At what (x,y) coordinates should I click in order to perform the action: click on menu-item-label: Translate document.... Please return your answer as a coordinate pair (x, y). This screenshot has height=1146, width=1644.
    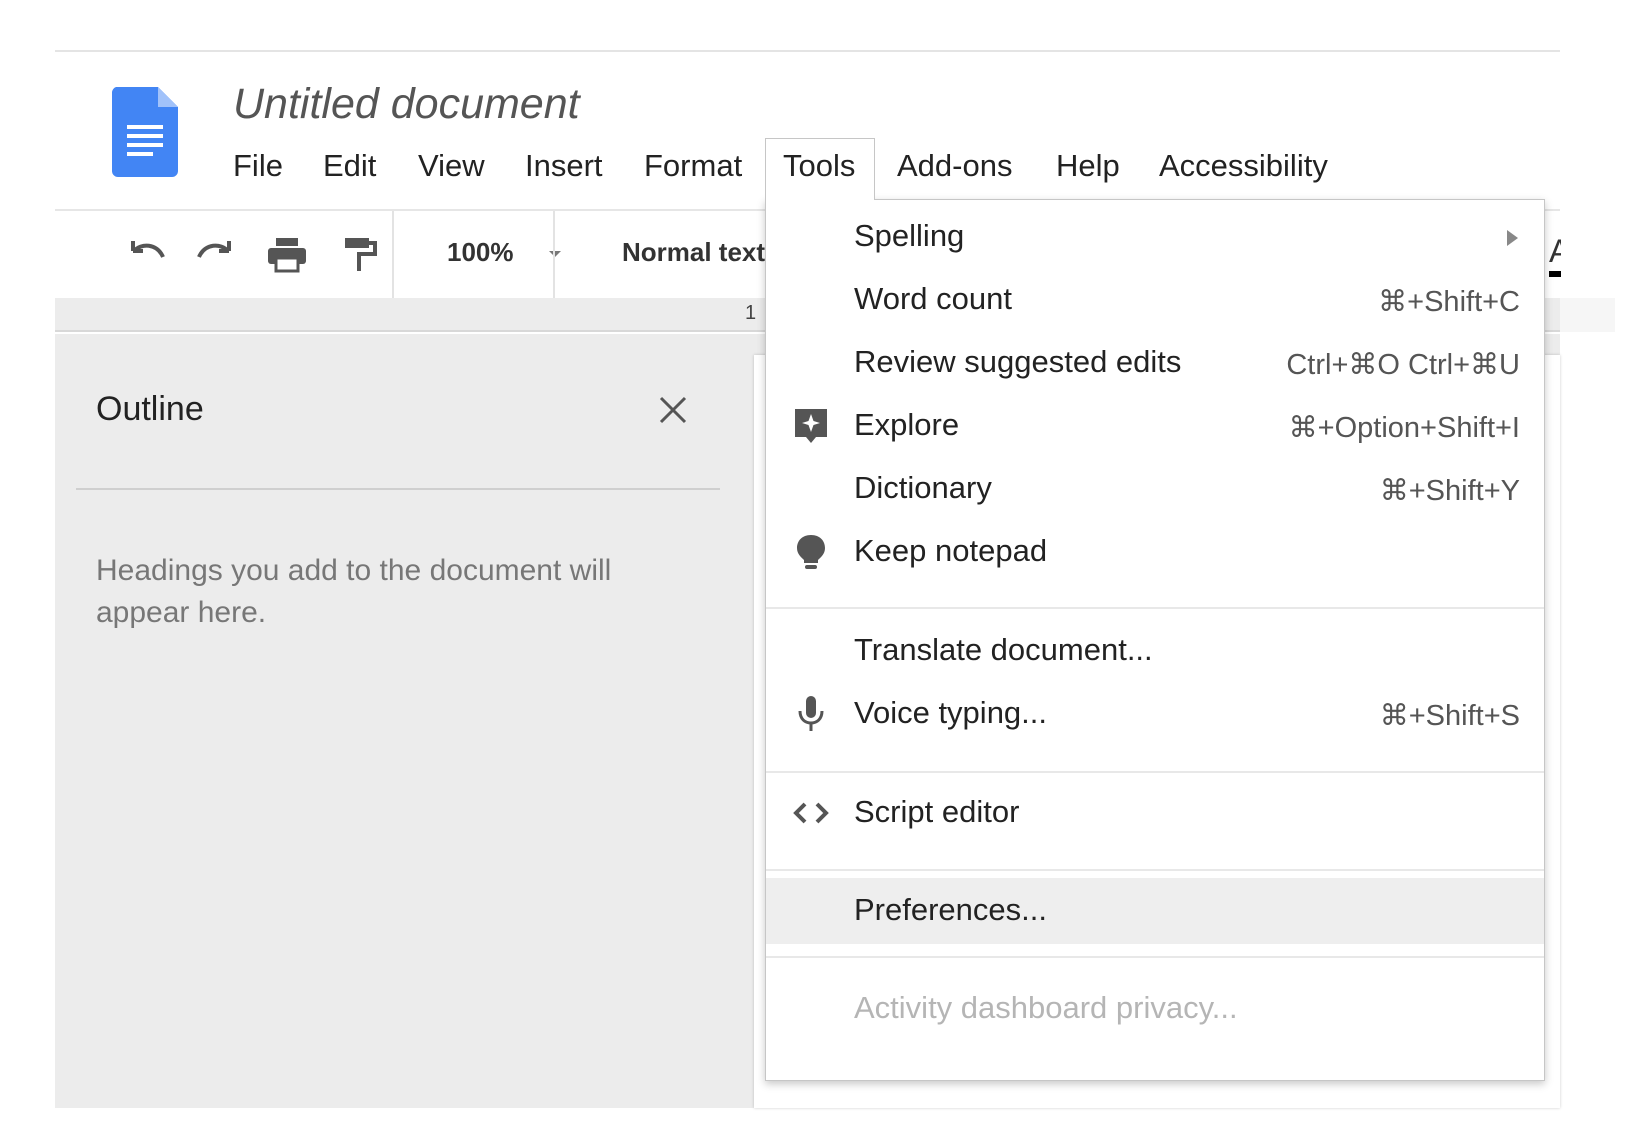
    Looking at the image, I should click on (1003, 649).